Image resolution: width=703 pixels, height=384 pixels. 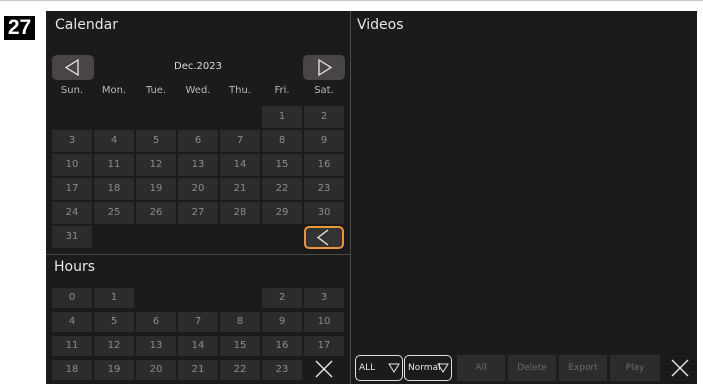 I want to click on day-cell: 17, so click(x=72, y=189).